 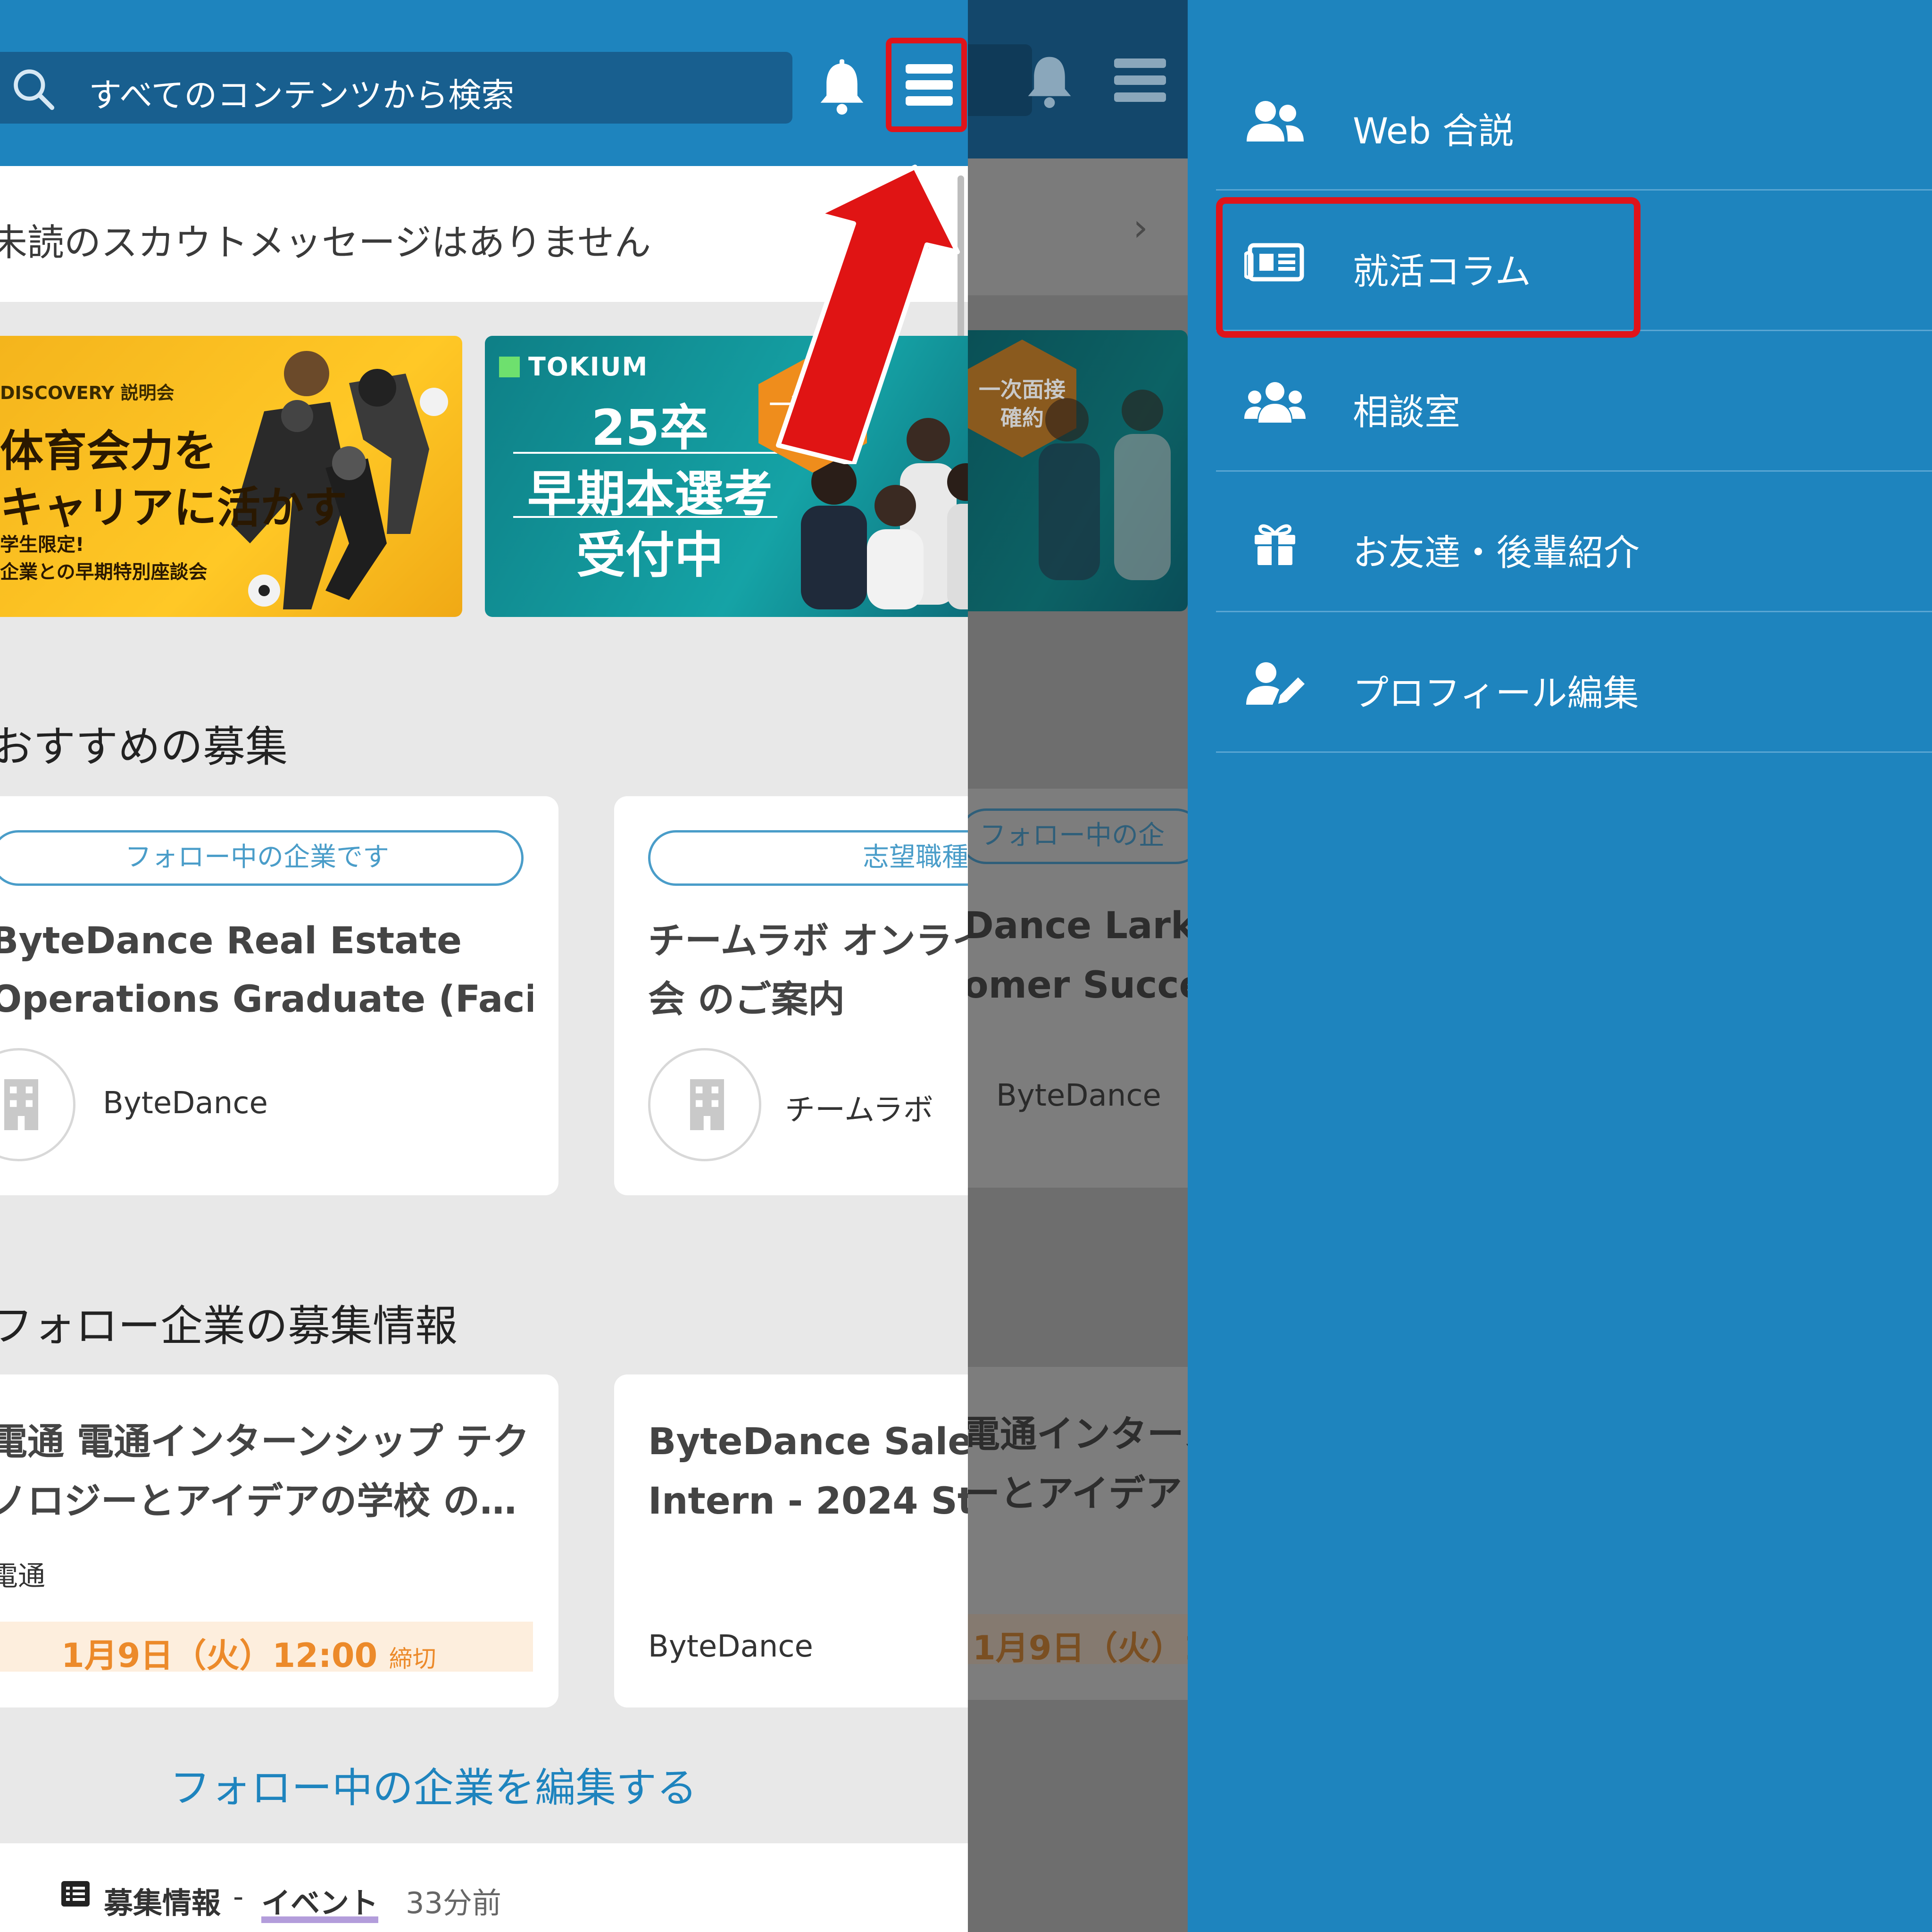 I want to click on menu-item-job-column: 就活コラム, so click(x=1574, y=264).